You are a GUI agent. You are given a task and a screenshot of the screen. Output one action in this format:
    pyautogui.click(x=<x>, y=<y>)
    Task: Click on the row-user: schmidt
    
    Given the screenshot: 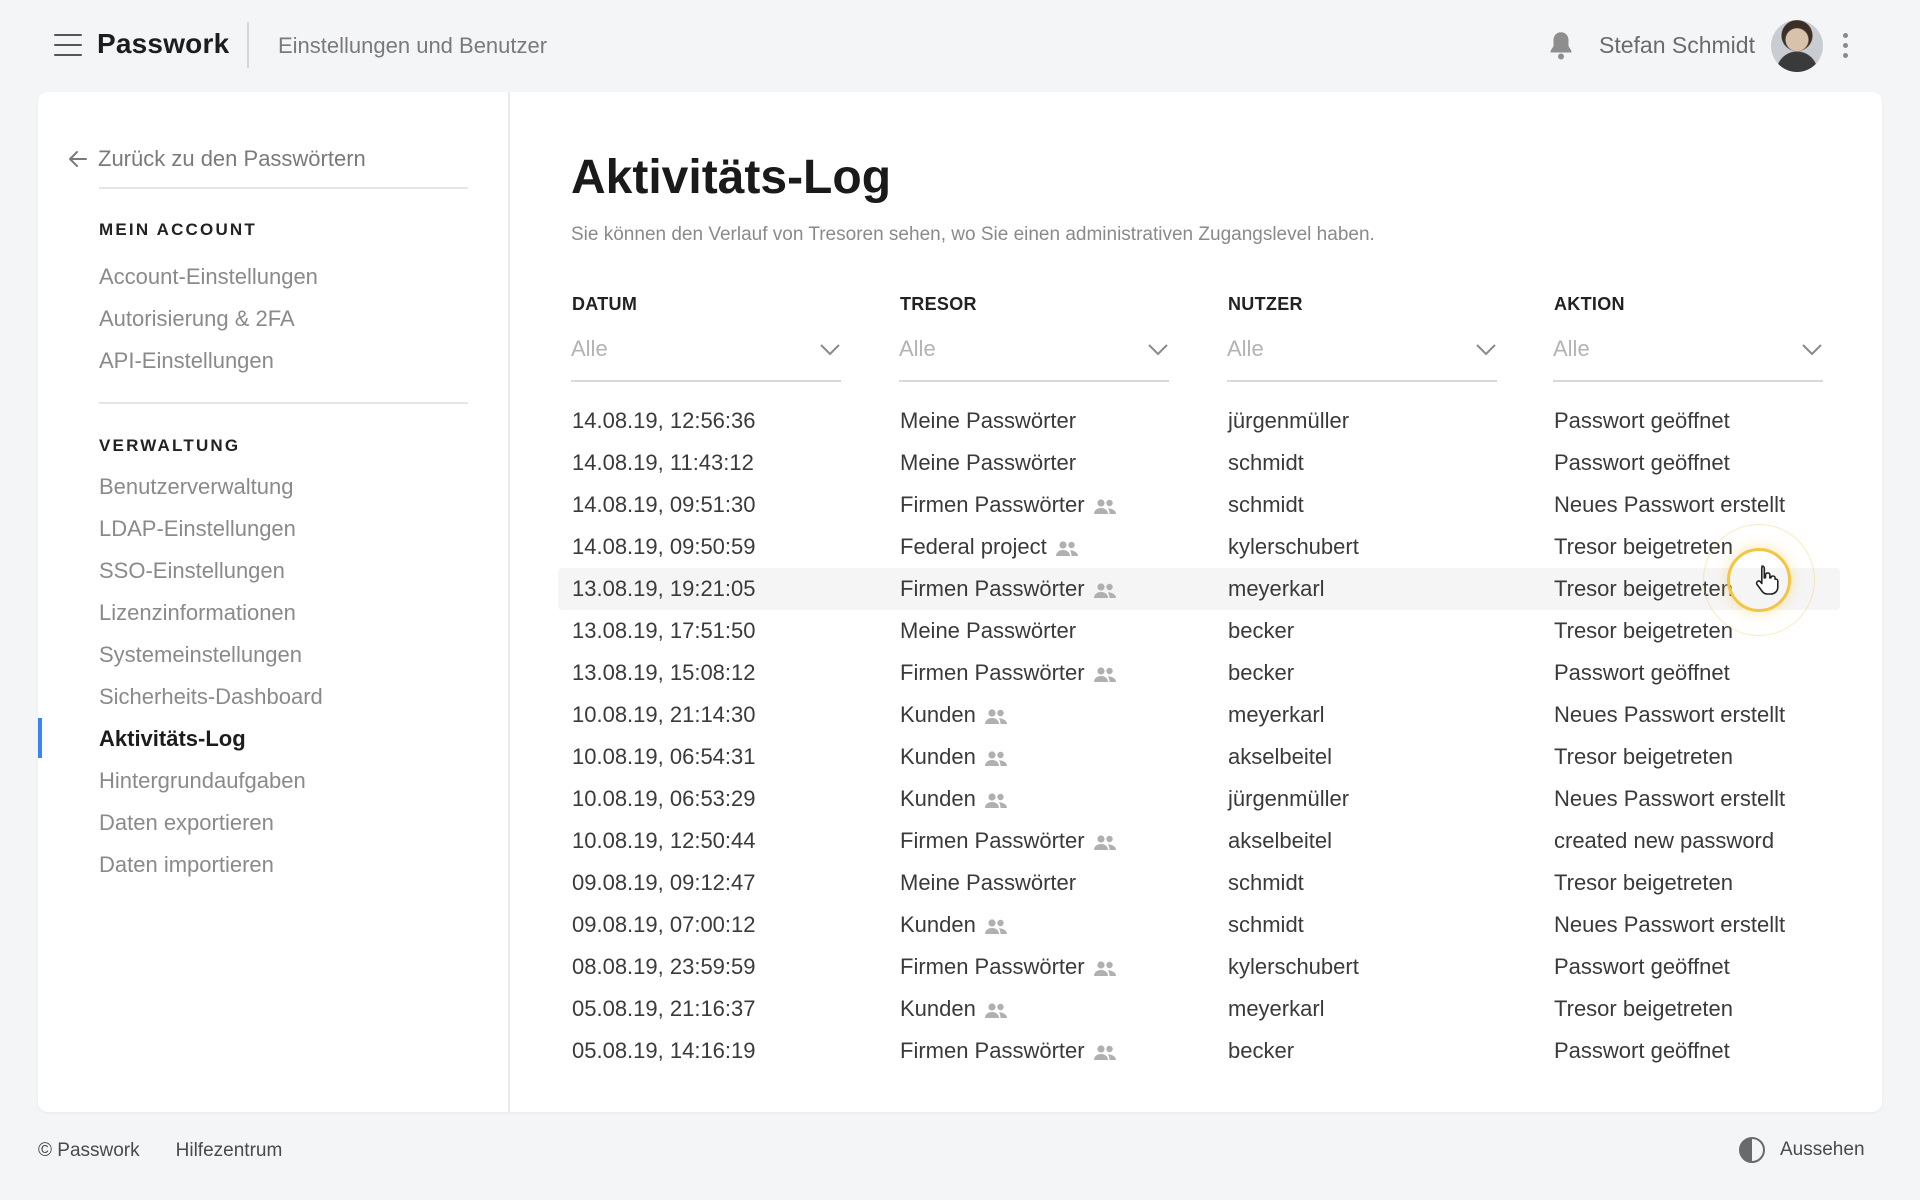 What is the action you would take?
    pyautogui.click(x=1266, y=925)
    